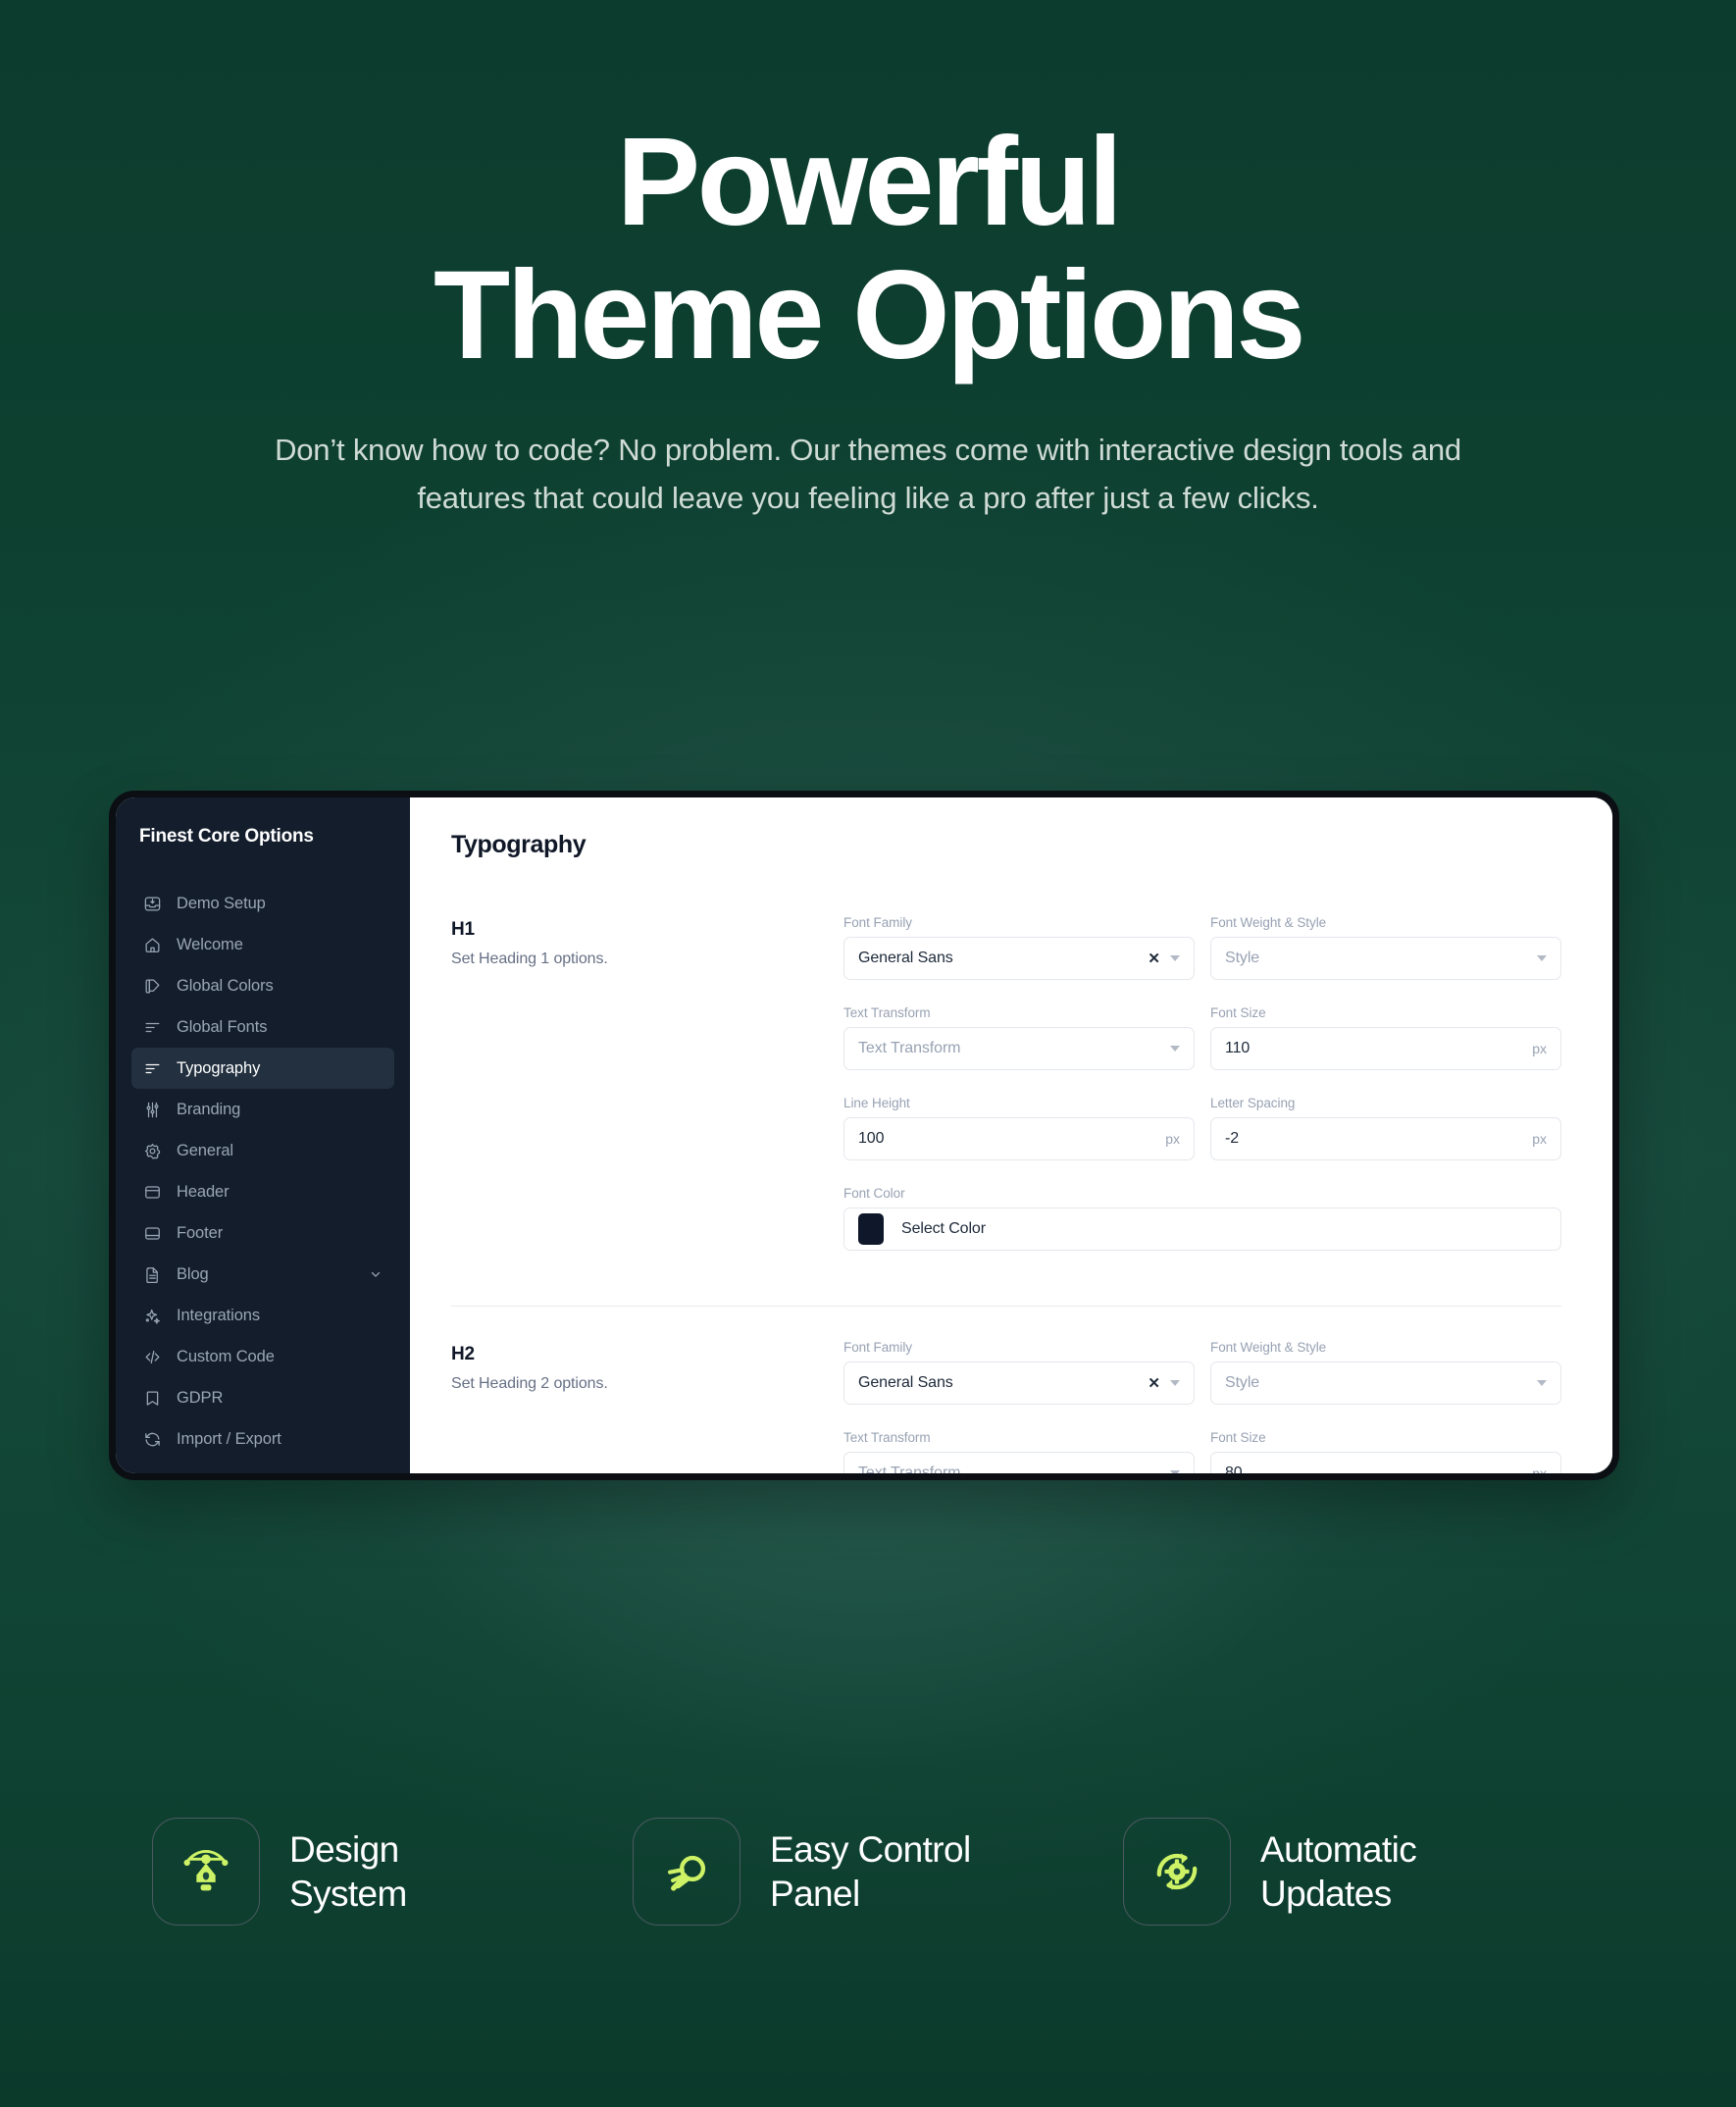 The height and width of the screenshot is (2107, 1736). What do you see at coordinates (878, 1347) in the screenshot?
I see `field-label: Font Family` at bounding box center [878, 1347].